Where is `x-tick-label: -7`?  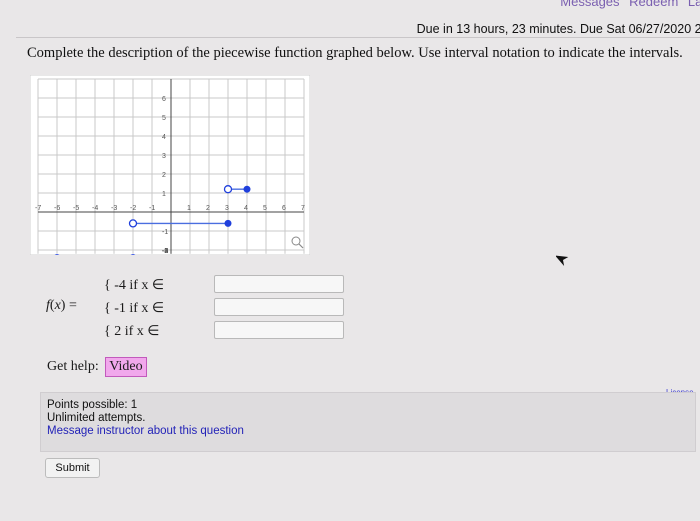
x-tick-label: -7 is located at coordinates (38, 208).